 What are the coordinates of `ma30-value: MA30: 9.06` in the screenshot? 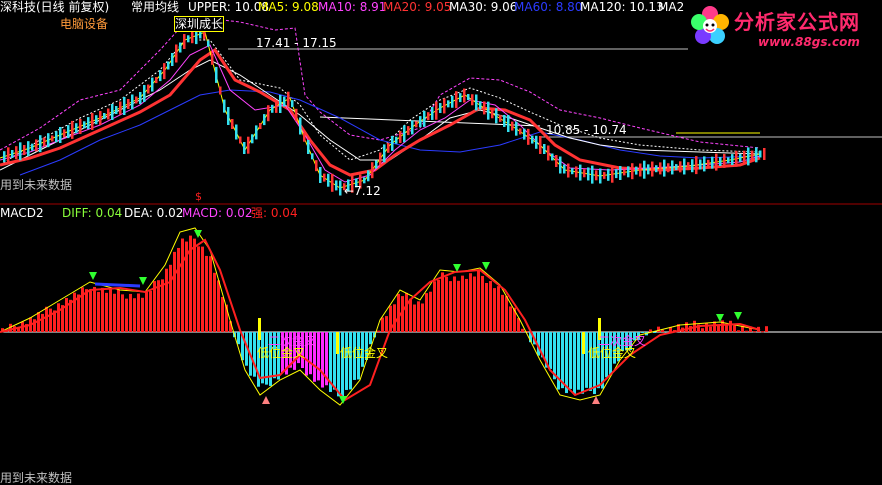 It's located at (483, 7).